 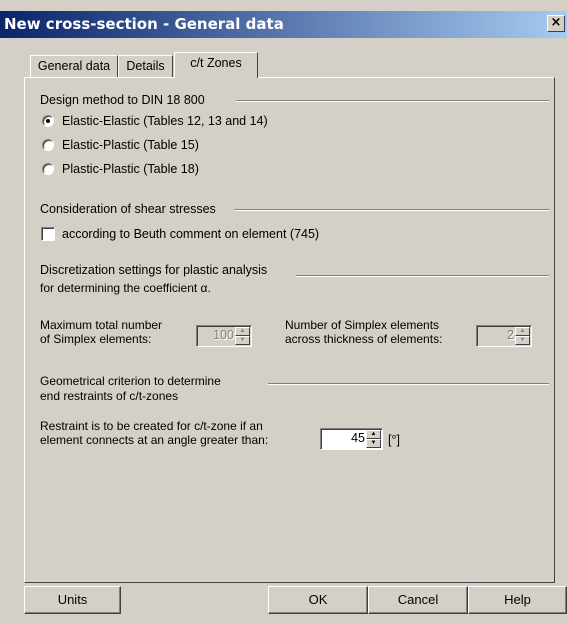 I want to click on radio-selected-dot, so click(x=48, y=121).